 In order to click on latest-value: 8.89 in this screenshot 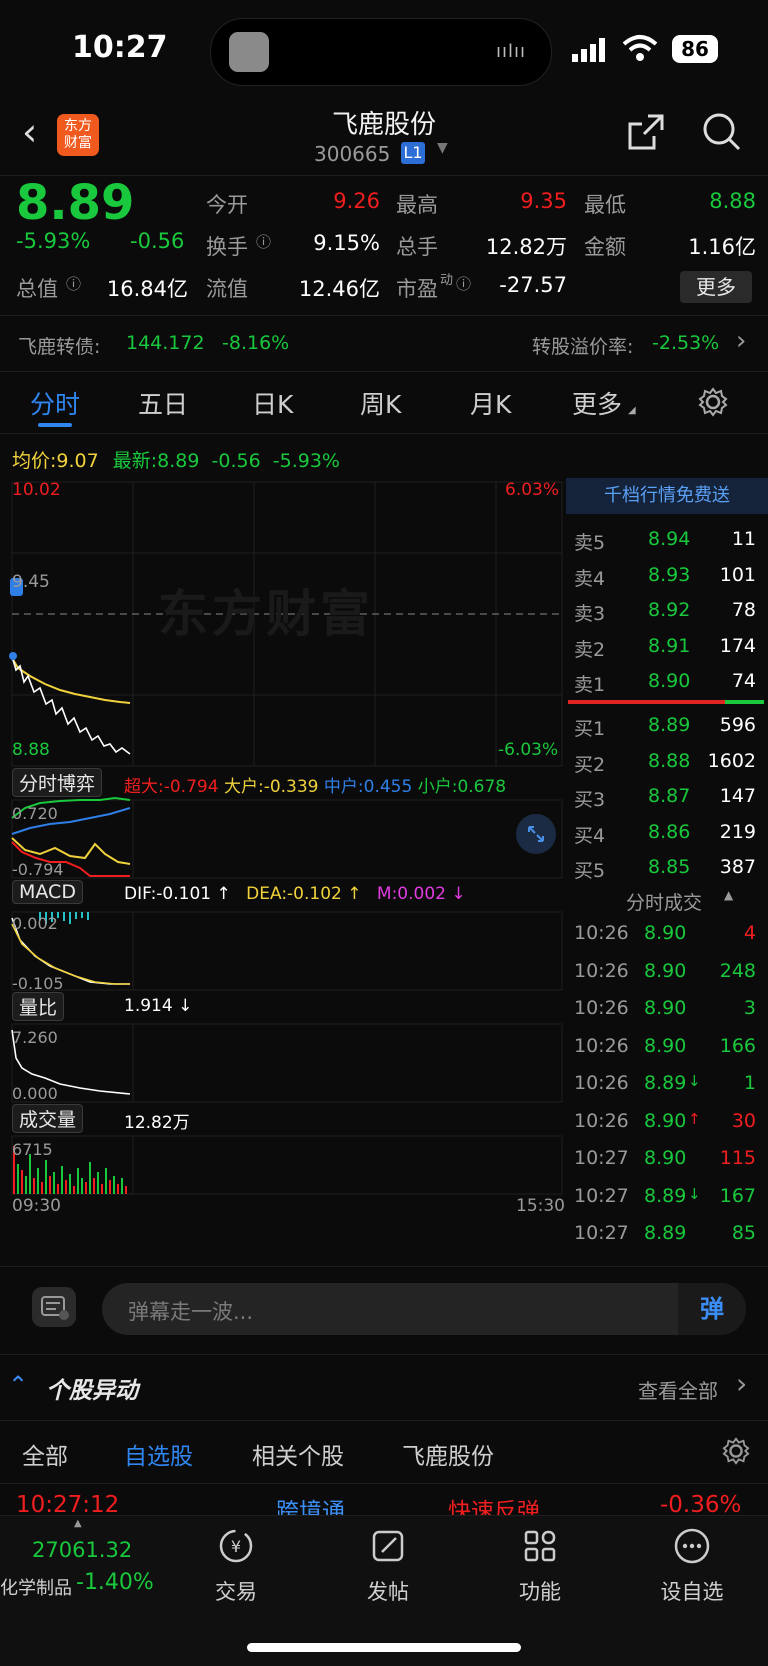, I will do `click(178, 461)`.